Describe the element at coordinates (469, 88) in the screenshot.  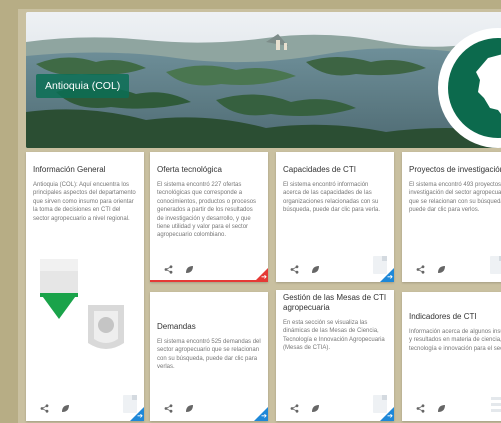
I see `department-map-badge` at that location.